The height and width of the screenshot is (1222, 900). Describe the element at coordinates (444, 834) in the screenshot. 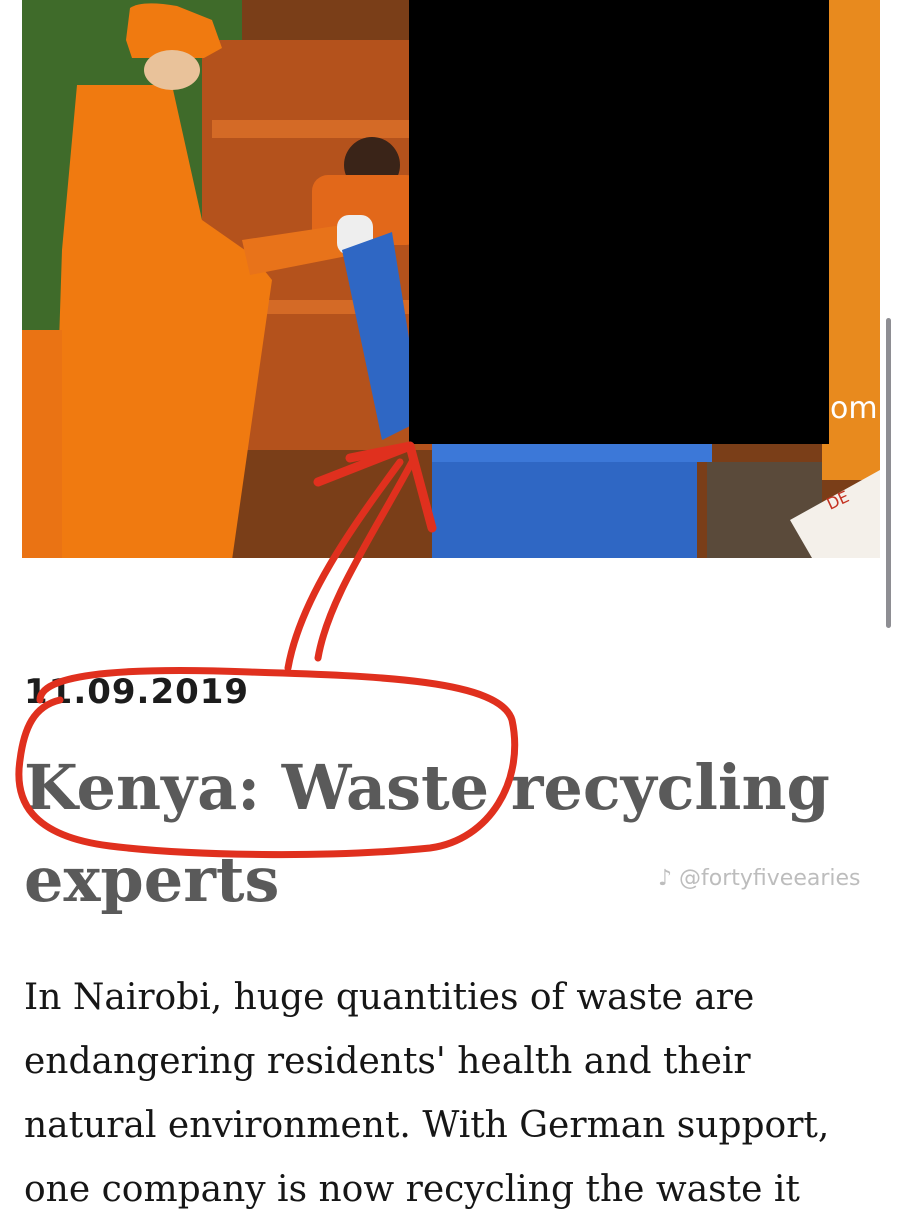

I see `article-title: Kenya: Waste recycling experts` at that location.